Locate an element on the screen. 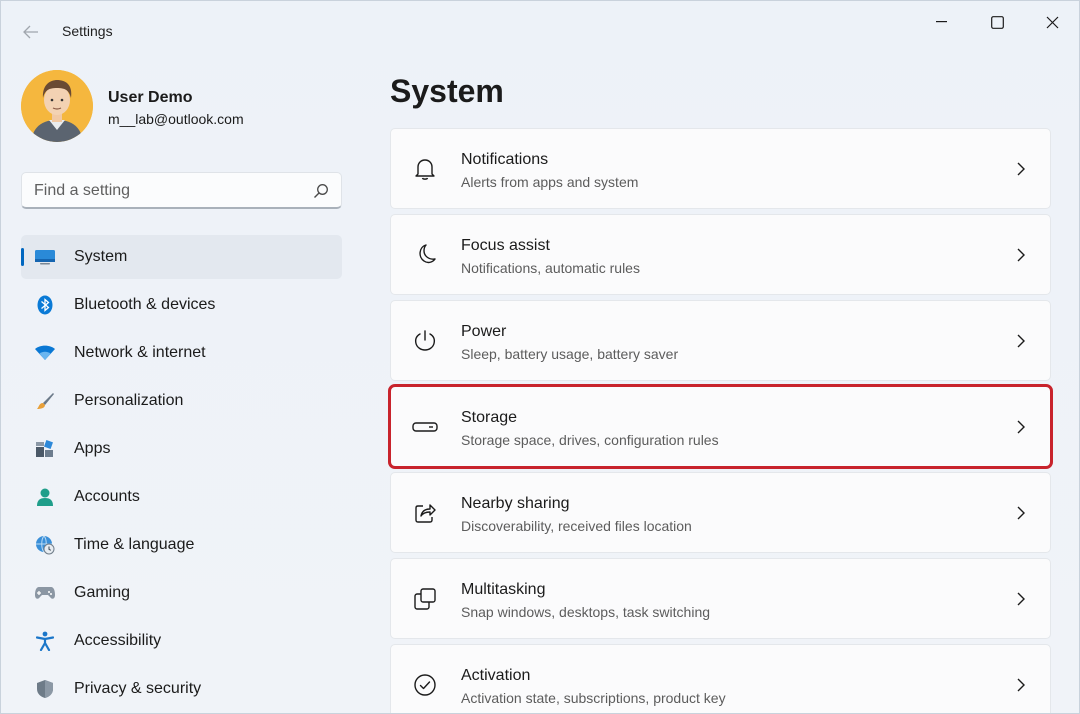  card-subtitle: Notifications, automatic rules is located at coordinates (550, 268).